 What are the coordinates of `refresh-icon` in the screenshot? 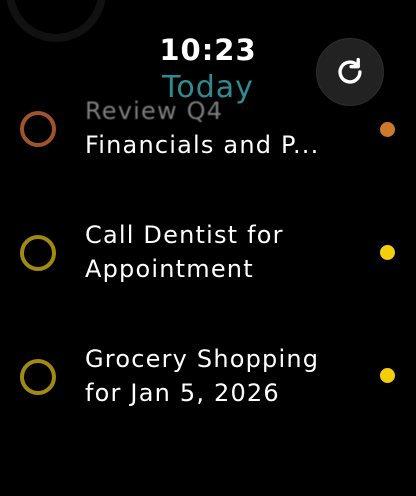 It's located at (350, 70).